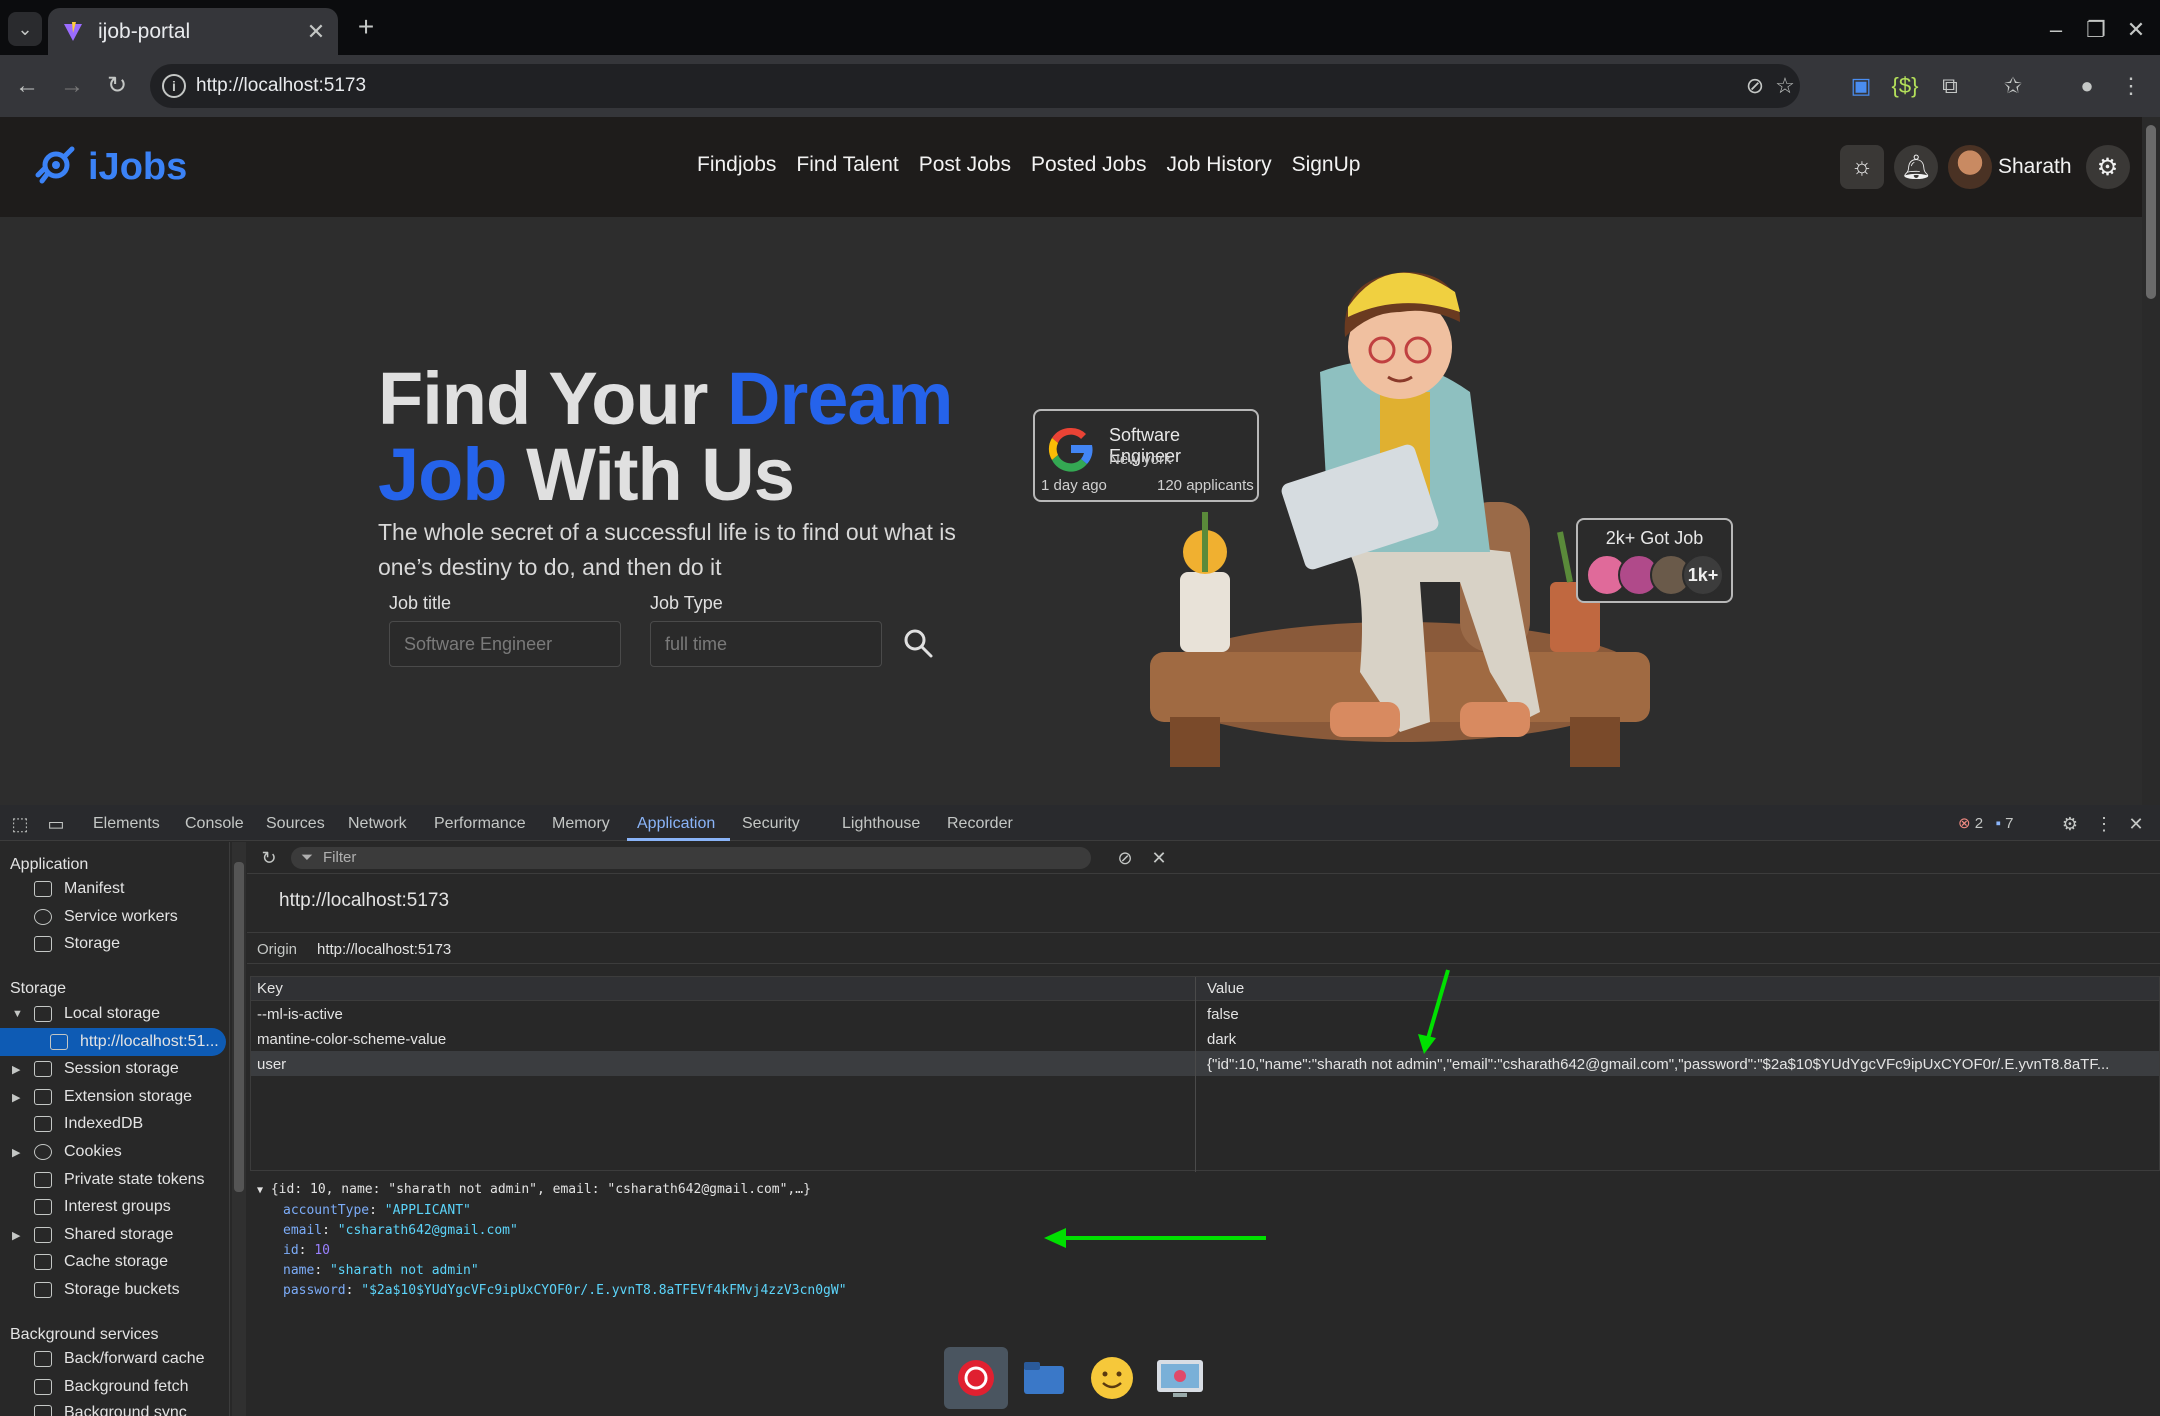 The width and height of the screenshot is (2160, 1416). Describe the element at coordinates (101, 1262) in the screenshot. I see `sidebar-item-cache-storage: Cache storage` at that location.